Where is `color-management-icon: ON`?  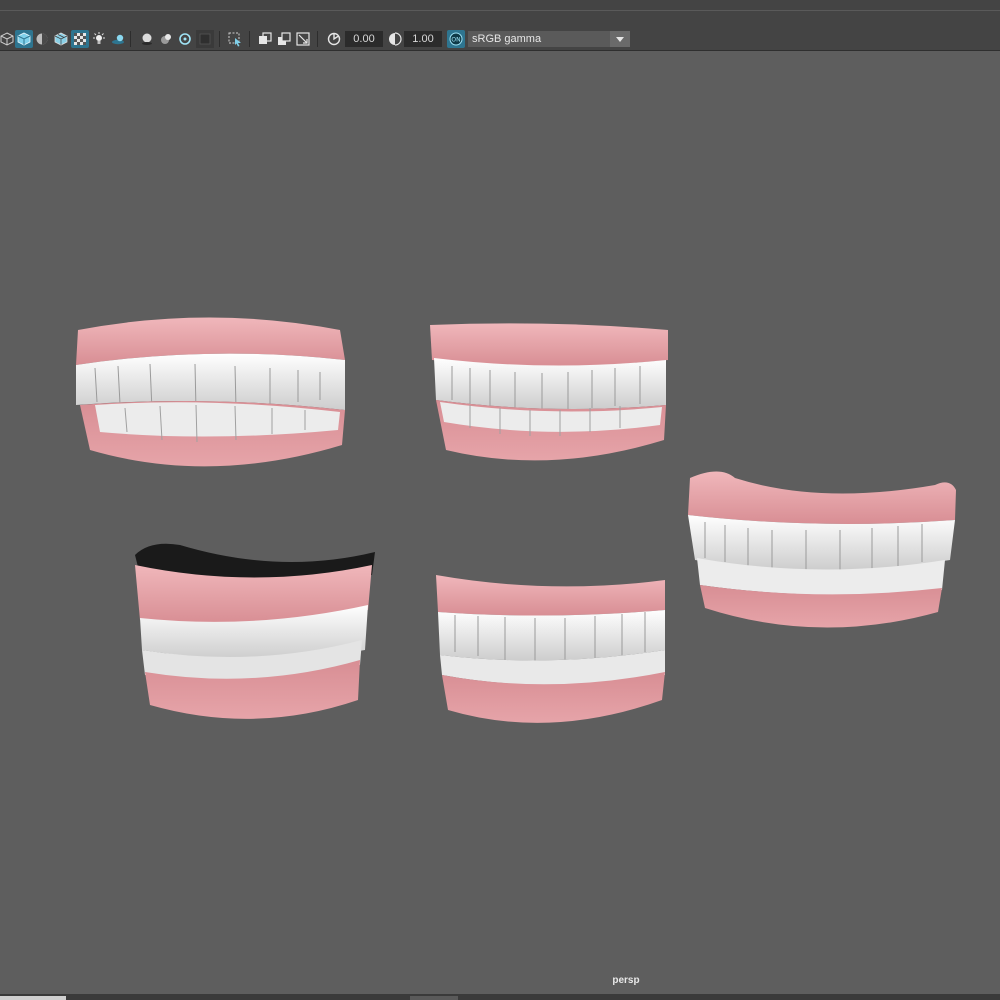
color-management-icon: ON is located at coordinates (456, 39).